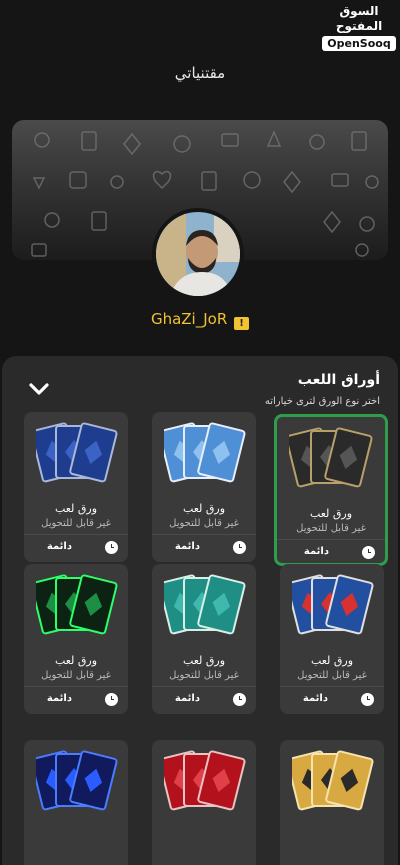 The width and height of the screenshot is (400, 865). Describe the element at coordinates (332, 639) in the screenshot. I see `card-item-blue-red: ورق لعب غير قابل للتحويل دائمة` at that location.